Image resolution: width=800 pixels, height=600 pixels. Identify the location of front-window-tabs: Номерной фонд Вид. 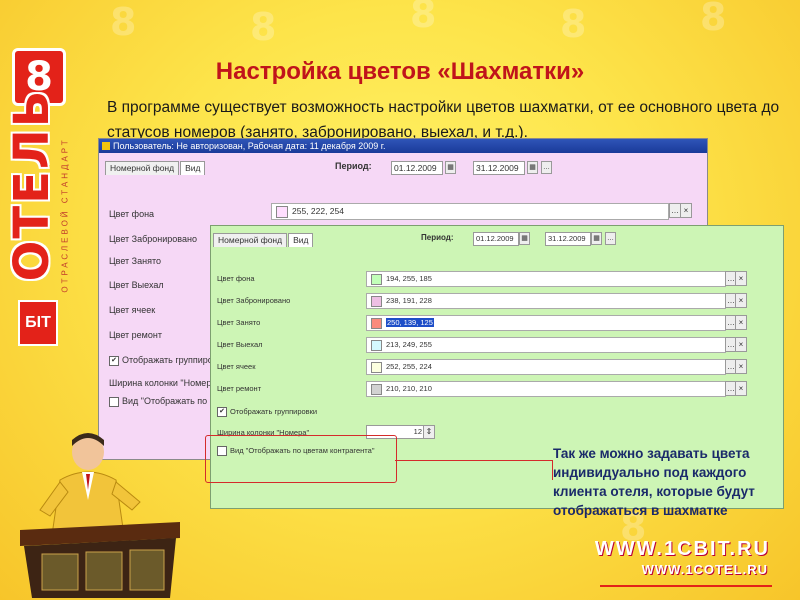
(263, 240).